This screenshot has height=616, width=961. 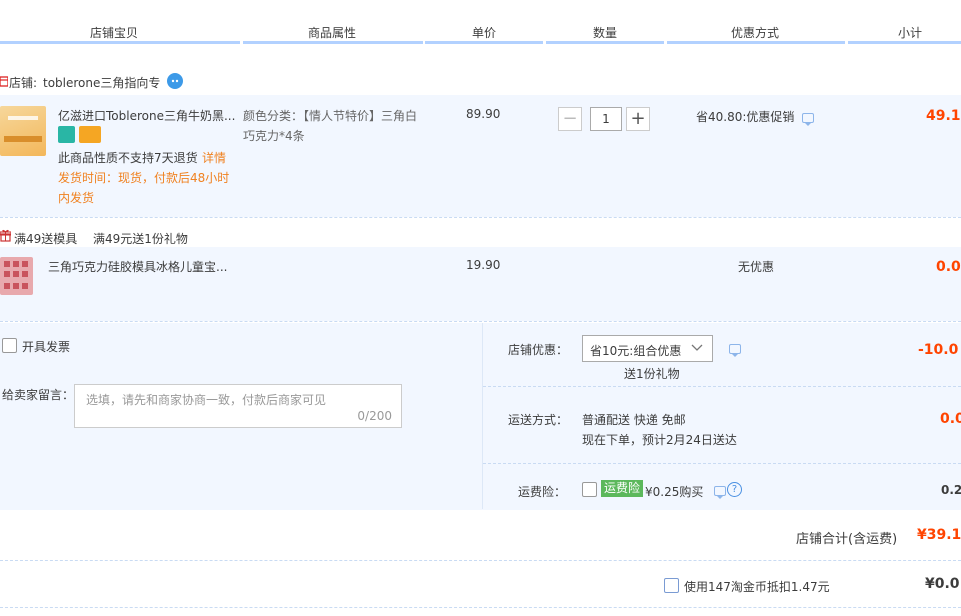 What do you see at coordinates (542, 492) in the screenshot?
I see `insurance-label: 运费险：` at bounding box center [542, 492].